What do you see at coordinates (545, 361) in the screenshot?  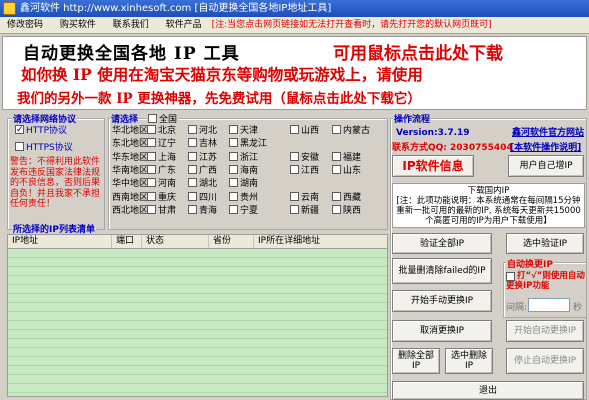 I see `stop-auto-change-button: 停止自动更换IP` at bounding box center [545, 361].